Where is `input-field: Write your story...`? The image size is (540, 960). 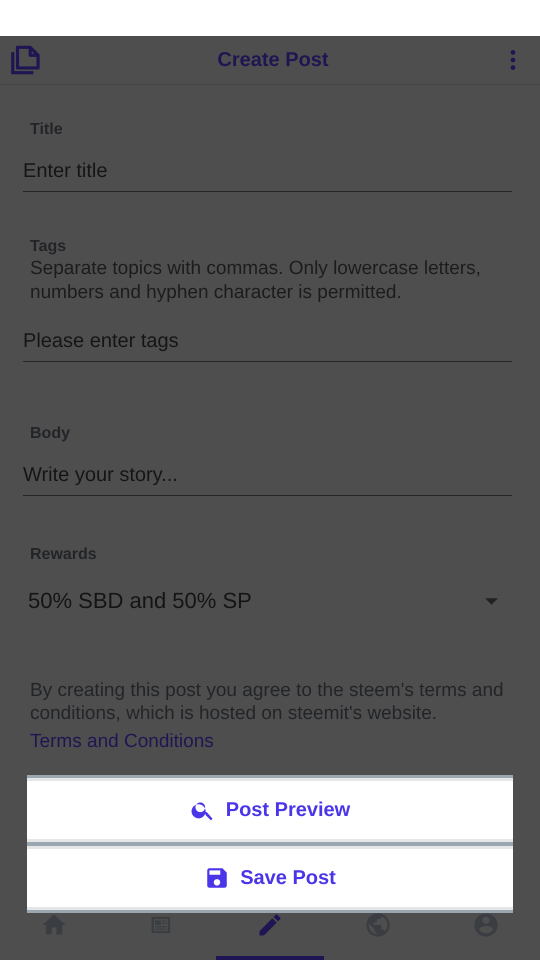 input-field: Write your story... is located at coordinates (267, 469).